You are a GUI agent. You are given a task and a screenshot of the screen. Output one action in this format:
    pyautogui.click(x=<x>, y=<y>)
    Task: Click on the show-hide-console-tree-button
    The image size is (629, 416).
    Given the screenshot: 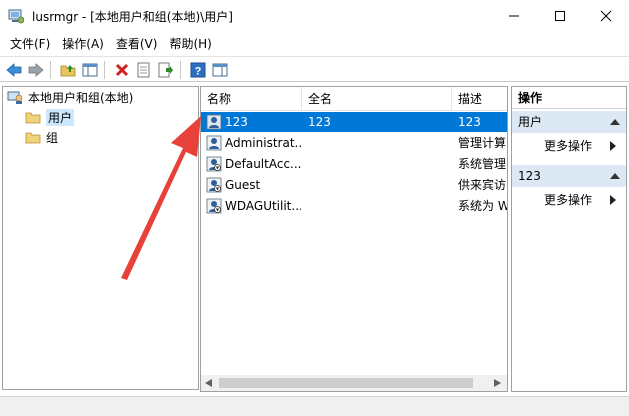 What is the action you would take?
    pyautogui.click(x=90, y=70)
    